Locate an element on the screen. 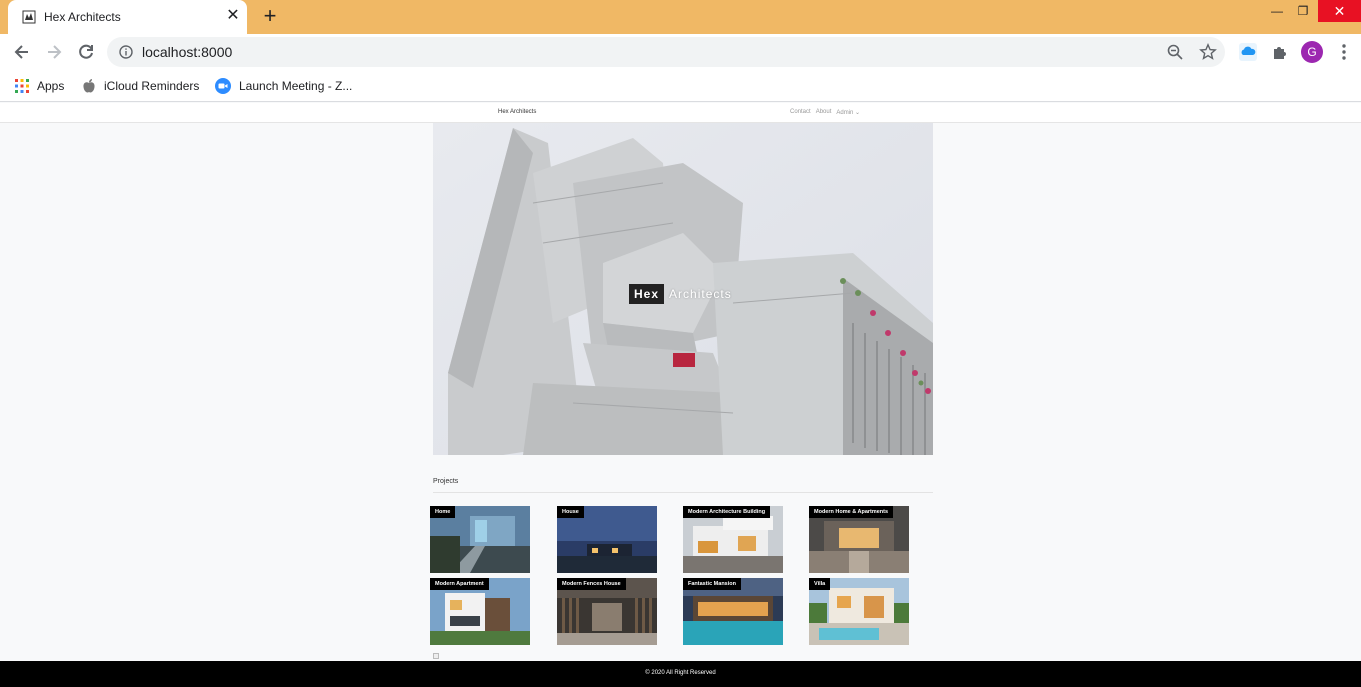  new-tab-button: + is located at coordinates (270, 16).